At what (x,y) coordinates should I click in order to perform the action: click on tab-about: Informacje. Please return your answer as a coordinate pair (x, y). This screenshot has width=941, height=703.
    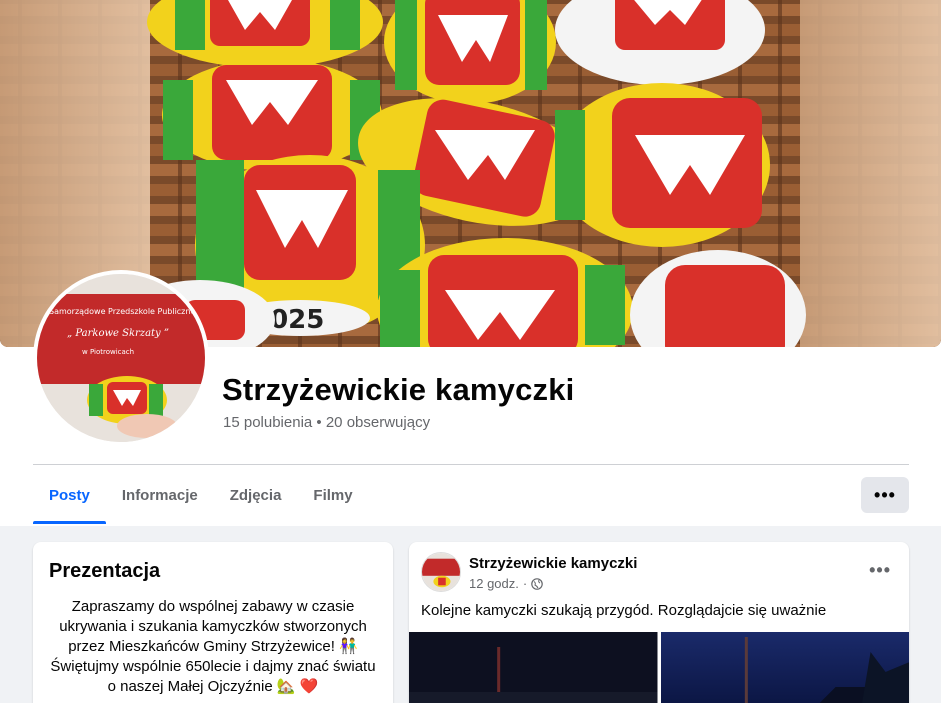
    Looking at the image, I should click on (160, 495).